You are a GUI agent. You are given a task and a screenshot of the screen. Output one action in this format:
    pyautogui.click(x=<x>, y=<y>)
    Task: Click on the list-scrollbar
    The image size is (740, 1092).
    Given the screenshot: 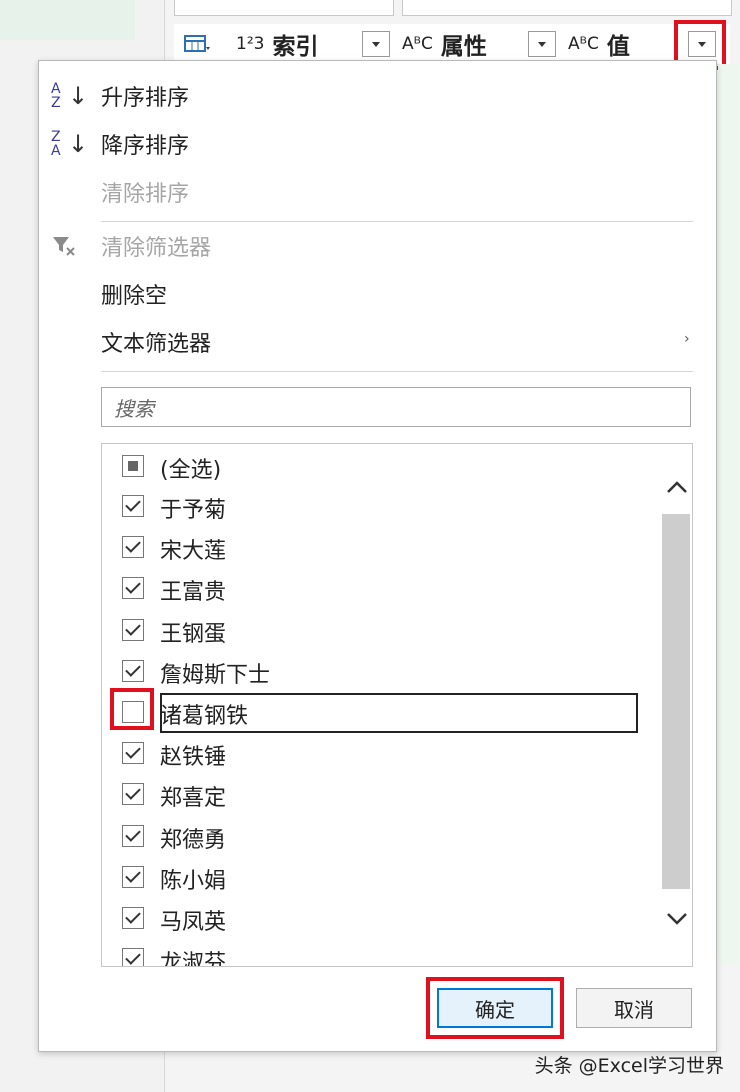 What is the action you would take?
    pyautogui.click(x=677, y=705)
    